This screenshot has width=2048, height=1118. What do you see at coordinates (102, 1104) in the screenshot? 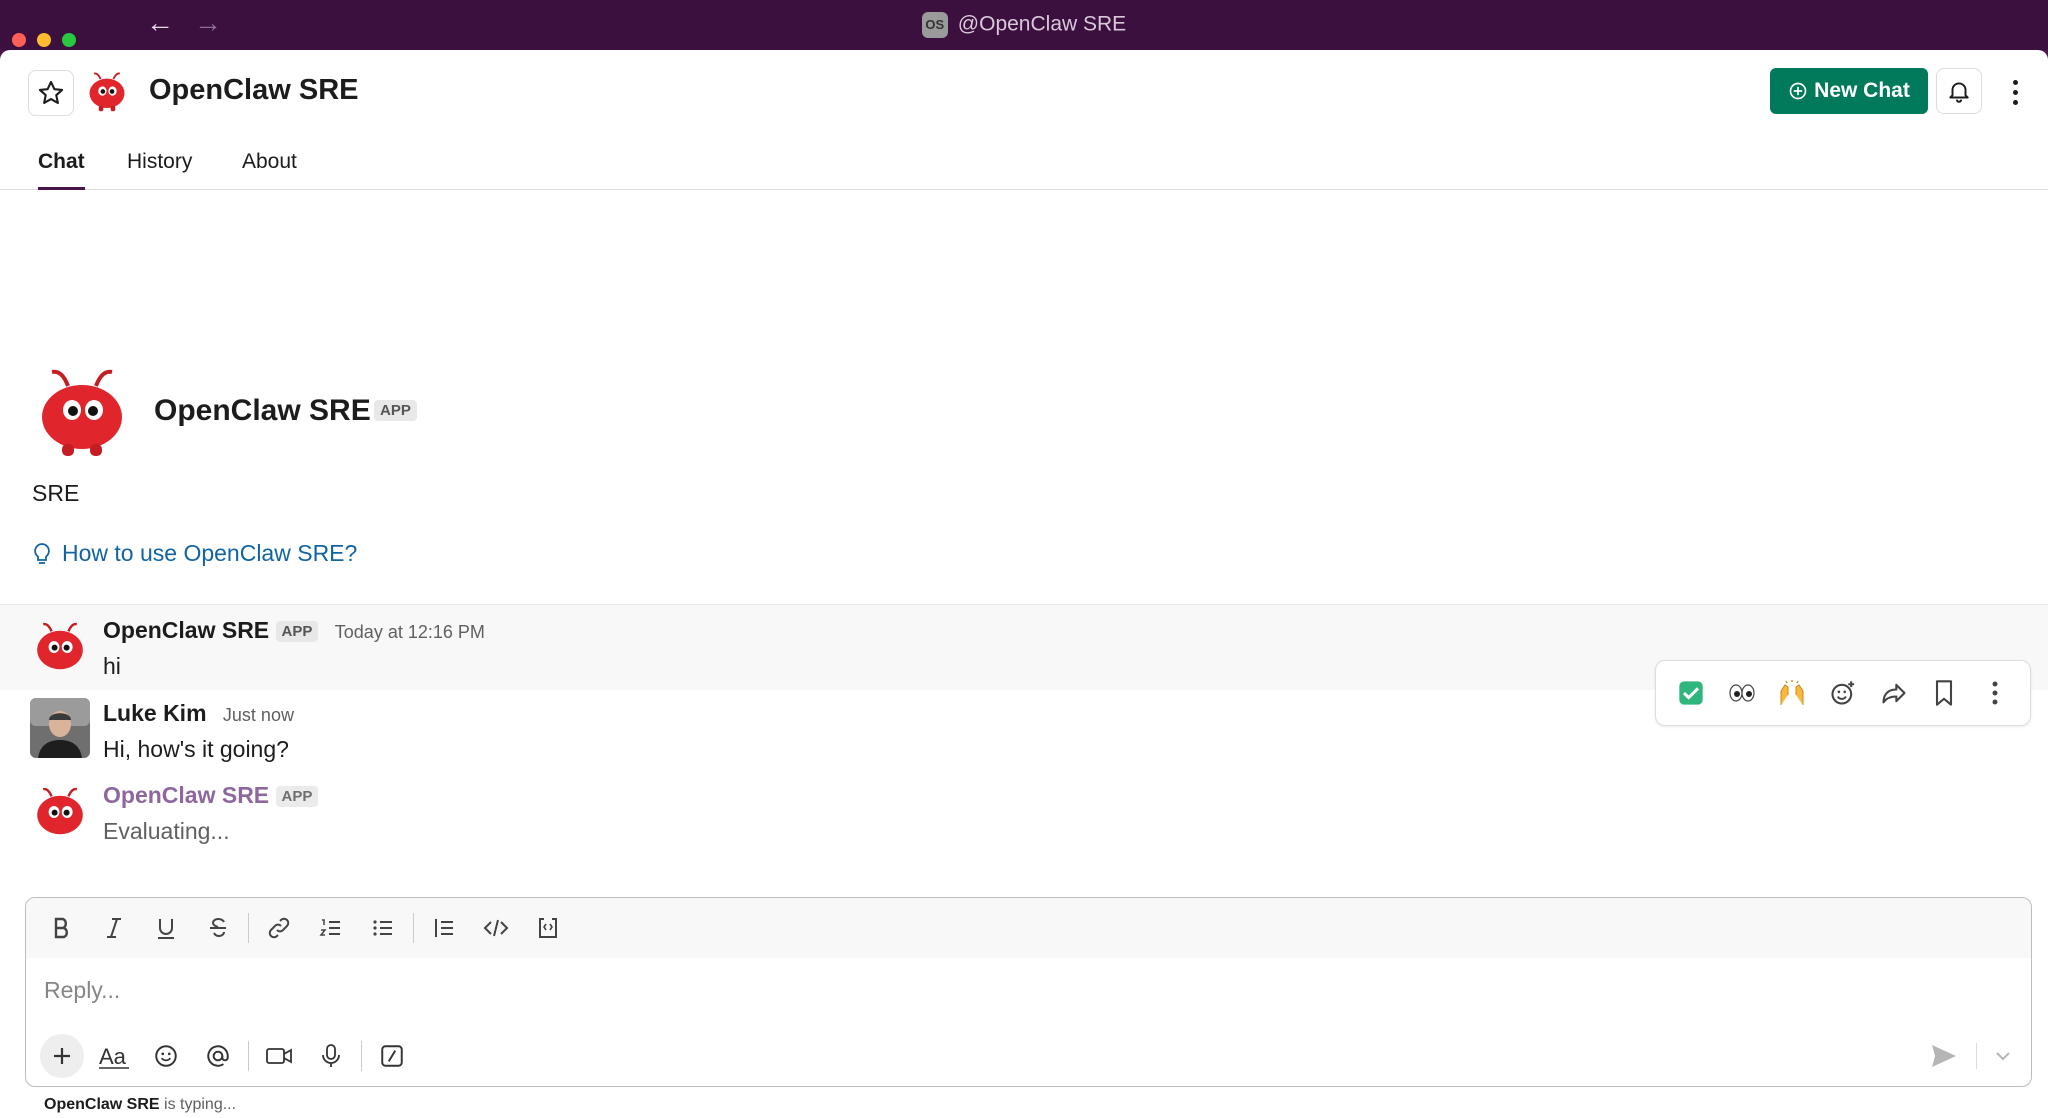
I see `typing-name: OpenClaw SRE` at bounding box center [102, 1104].